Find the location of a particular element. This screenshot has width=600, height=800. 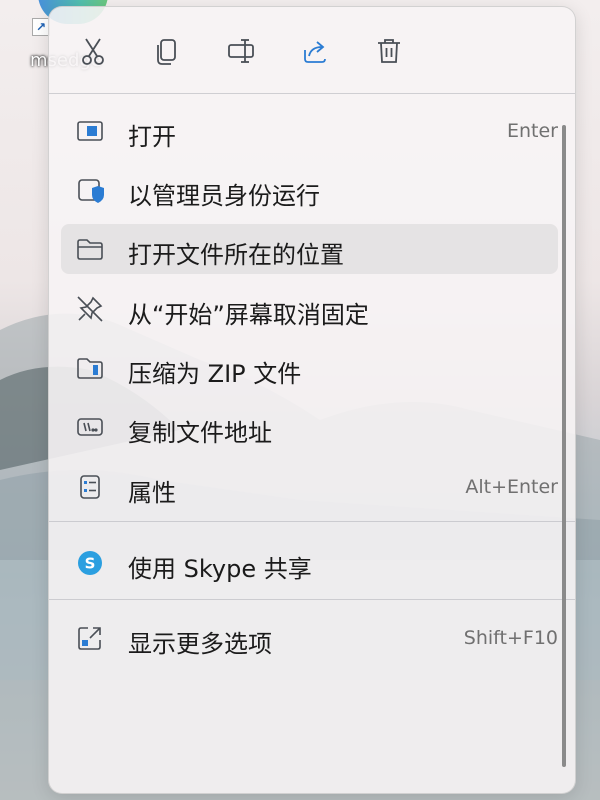

rename-icon is located at coordinates (241, 51).